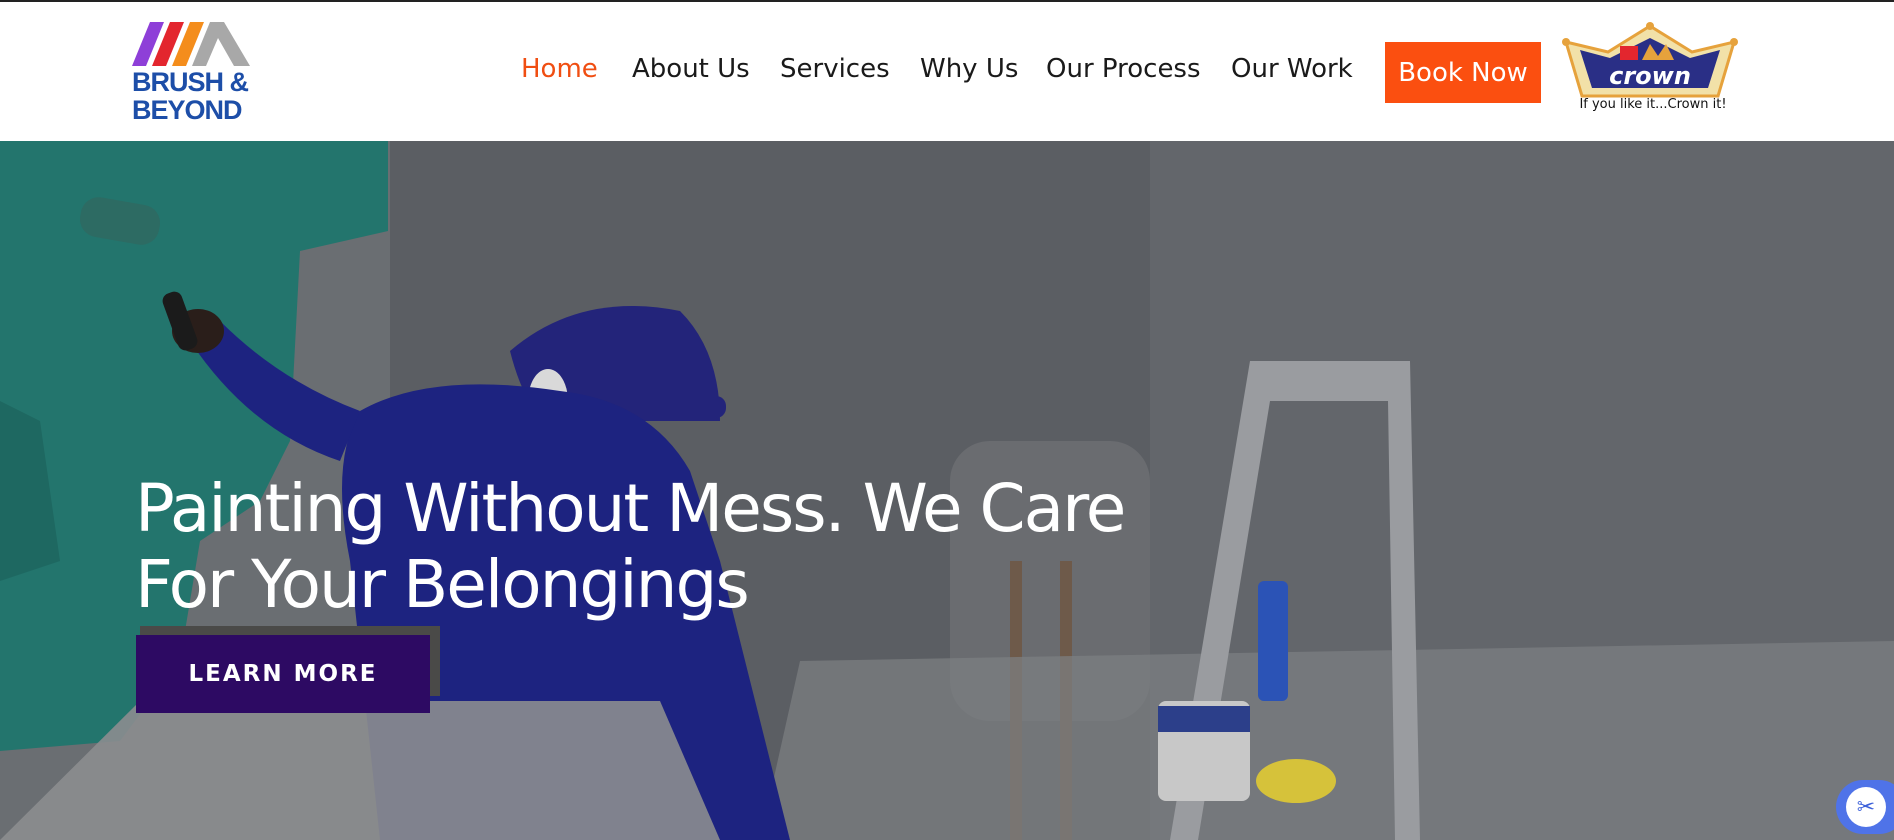 Image resolution: width=1894 pixels, height=840 pixels. I want to click on learn-more-button: LEARN MORE, so click(283, 674).